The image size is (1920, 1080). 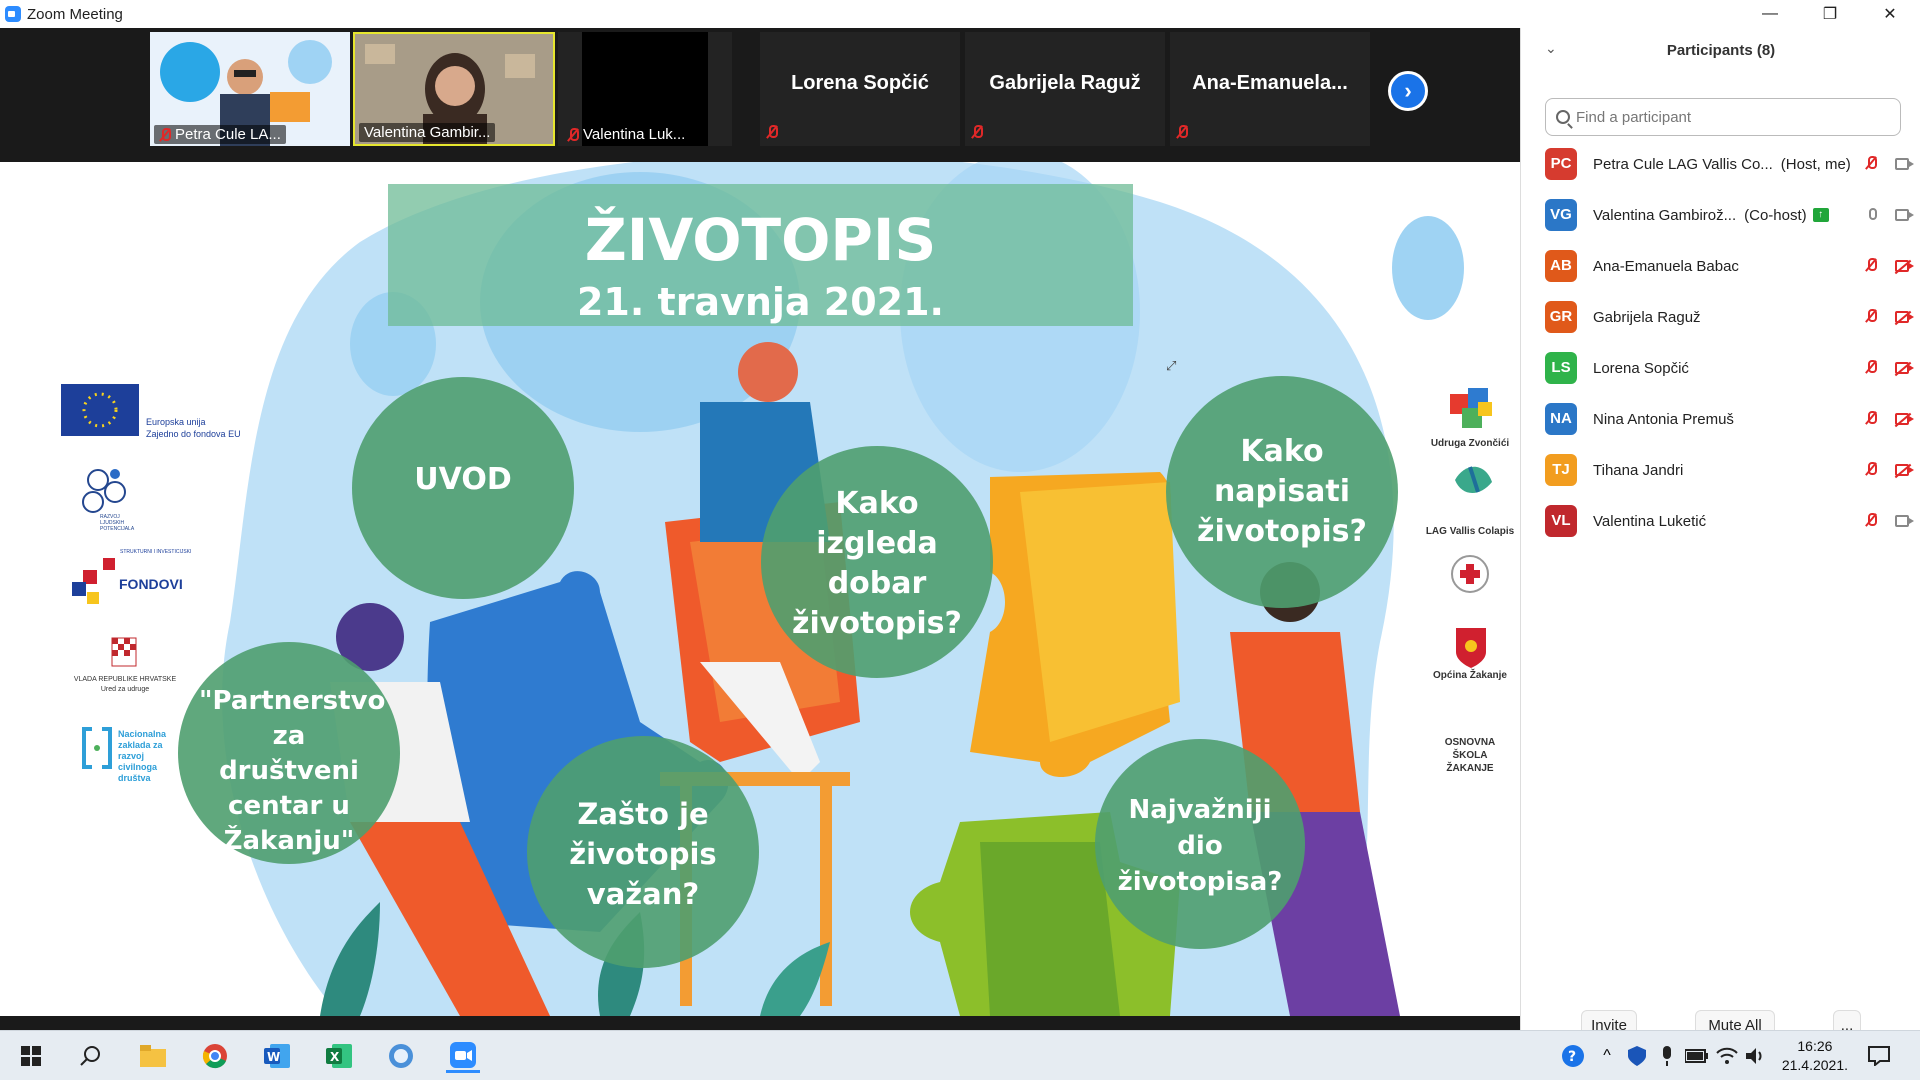 I want to click on udruga-label: Udruga Zvončići, so click(x=1470, y=443).